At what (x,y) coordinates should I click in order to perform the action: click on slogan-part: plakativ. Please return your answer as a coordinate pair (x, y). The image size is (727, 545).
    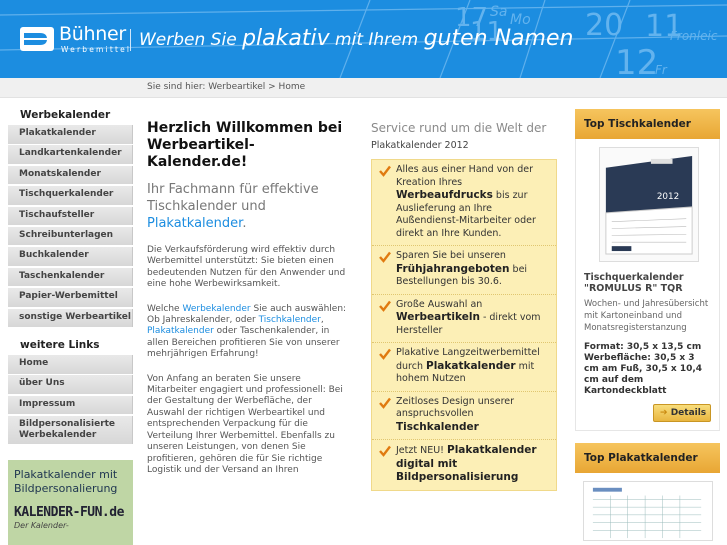
    Looking at the image, I should click on (286, 38).